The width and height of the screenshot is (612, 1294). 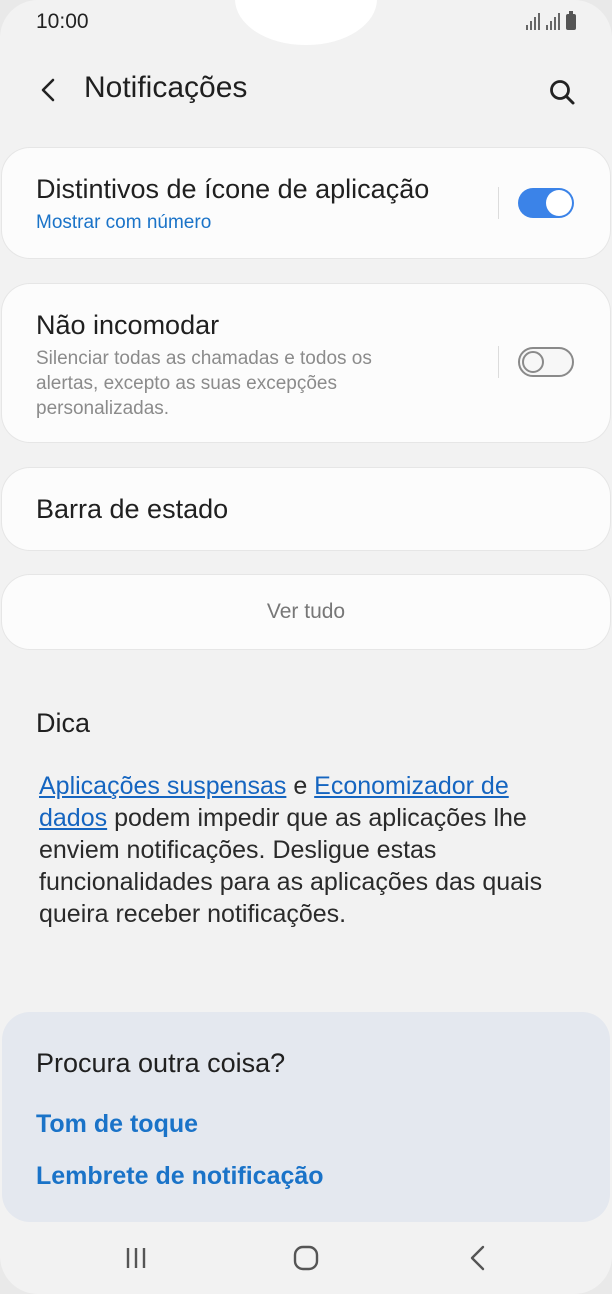 What do you see at coordinates (124, 222) in the screenshot?
I see `badges-subtitle: Mostrar com número` at bounding box center [124, 222].